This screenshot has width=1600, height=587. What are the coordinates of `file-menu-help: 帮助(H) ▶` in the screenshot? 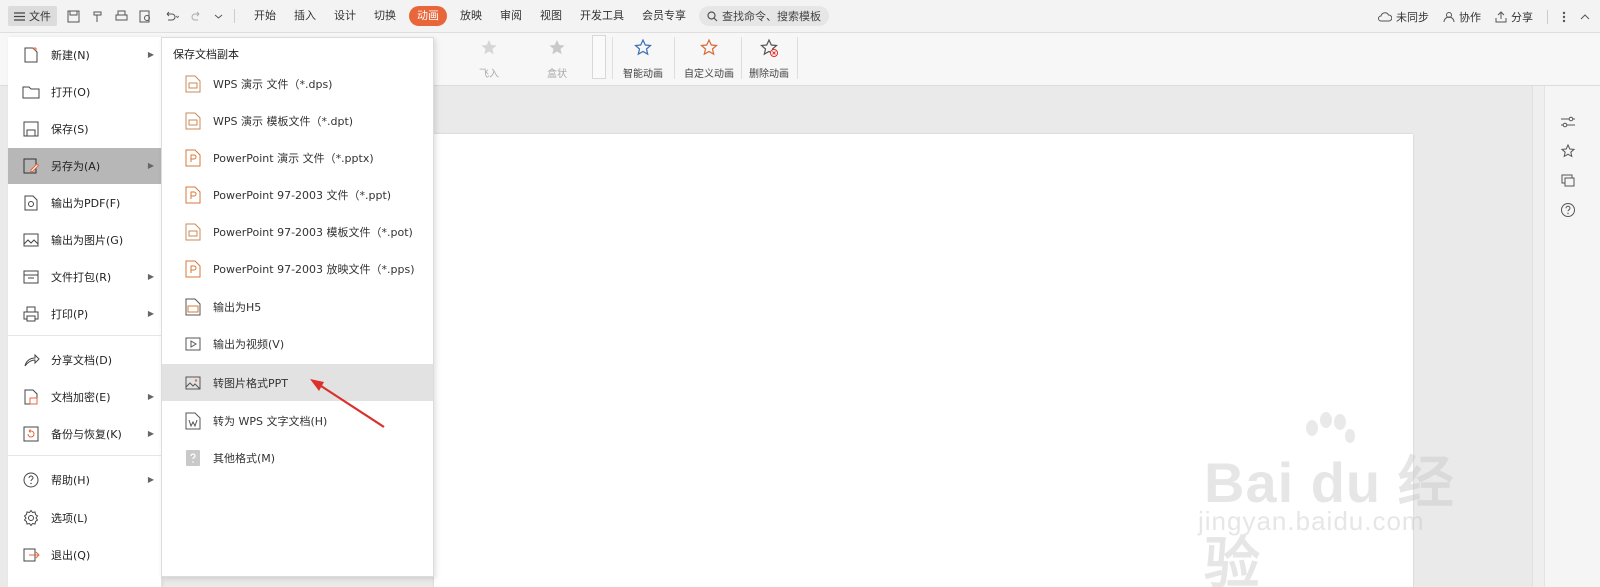 It's located at (85, 480).